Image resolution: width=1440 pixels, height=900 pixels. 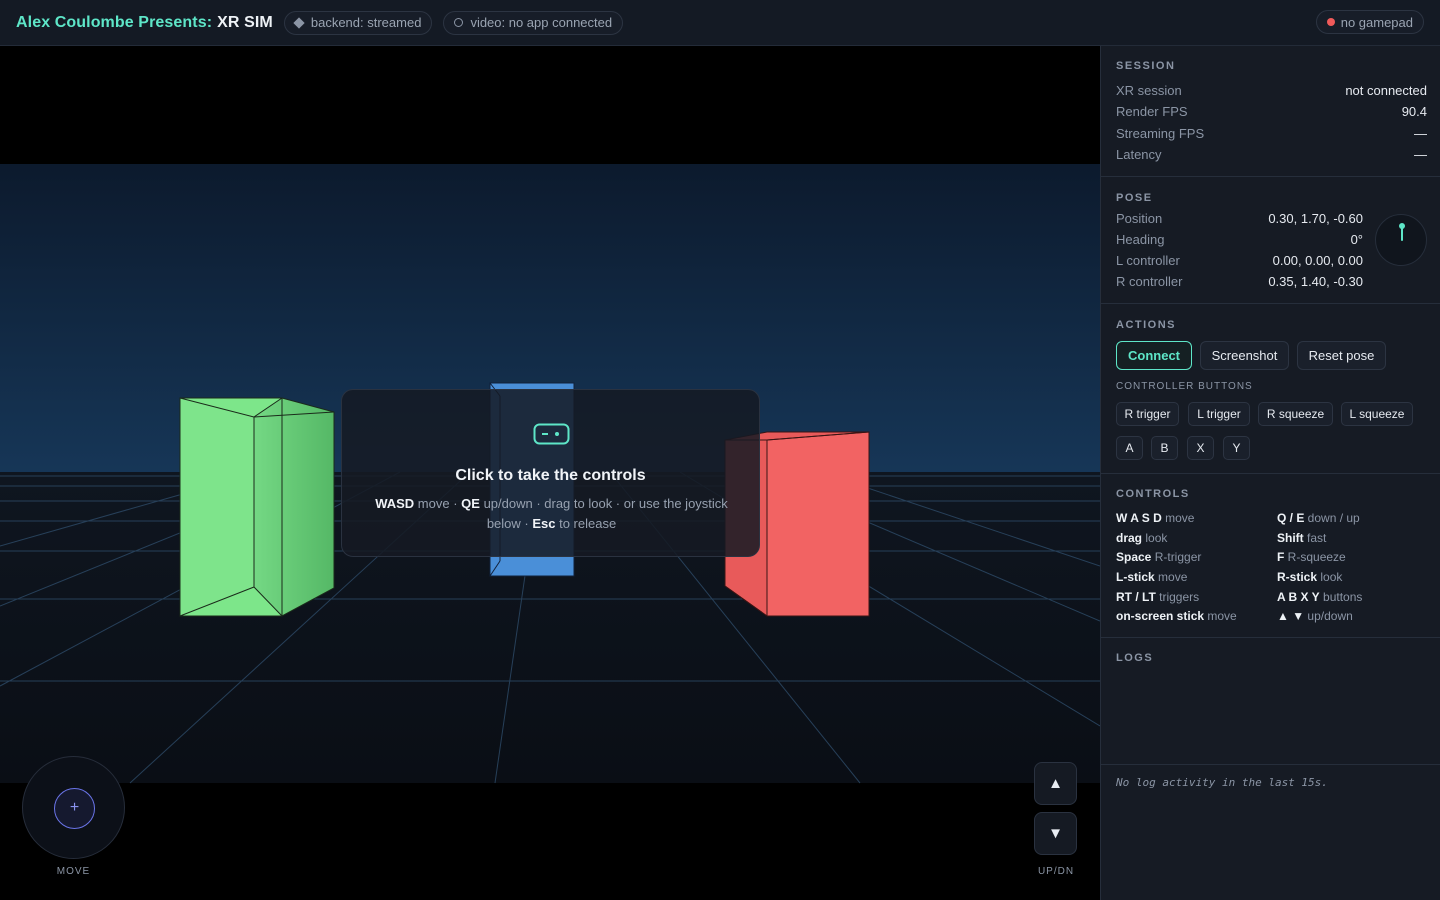 I want to click on video-status-badge: video: no app connected, so click(x=533, y=22).